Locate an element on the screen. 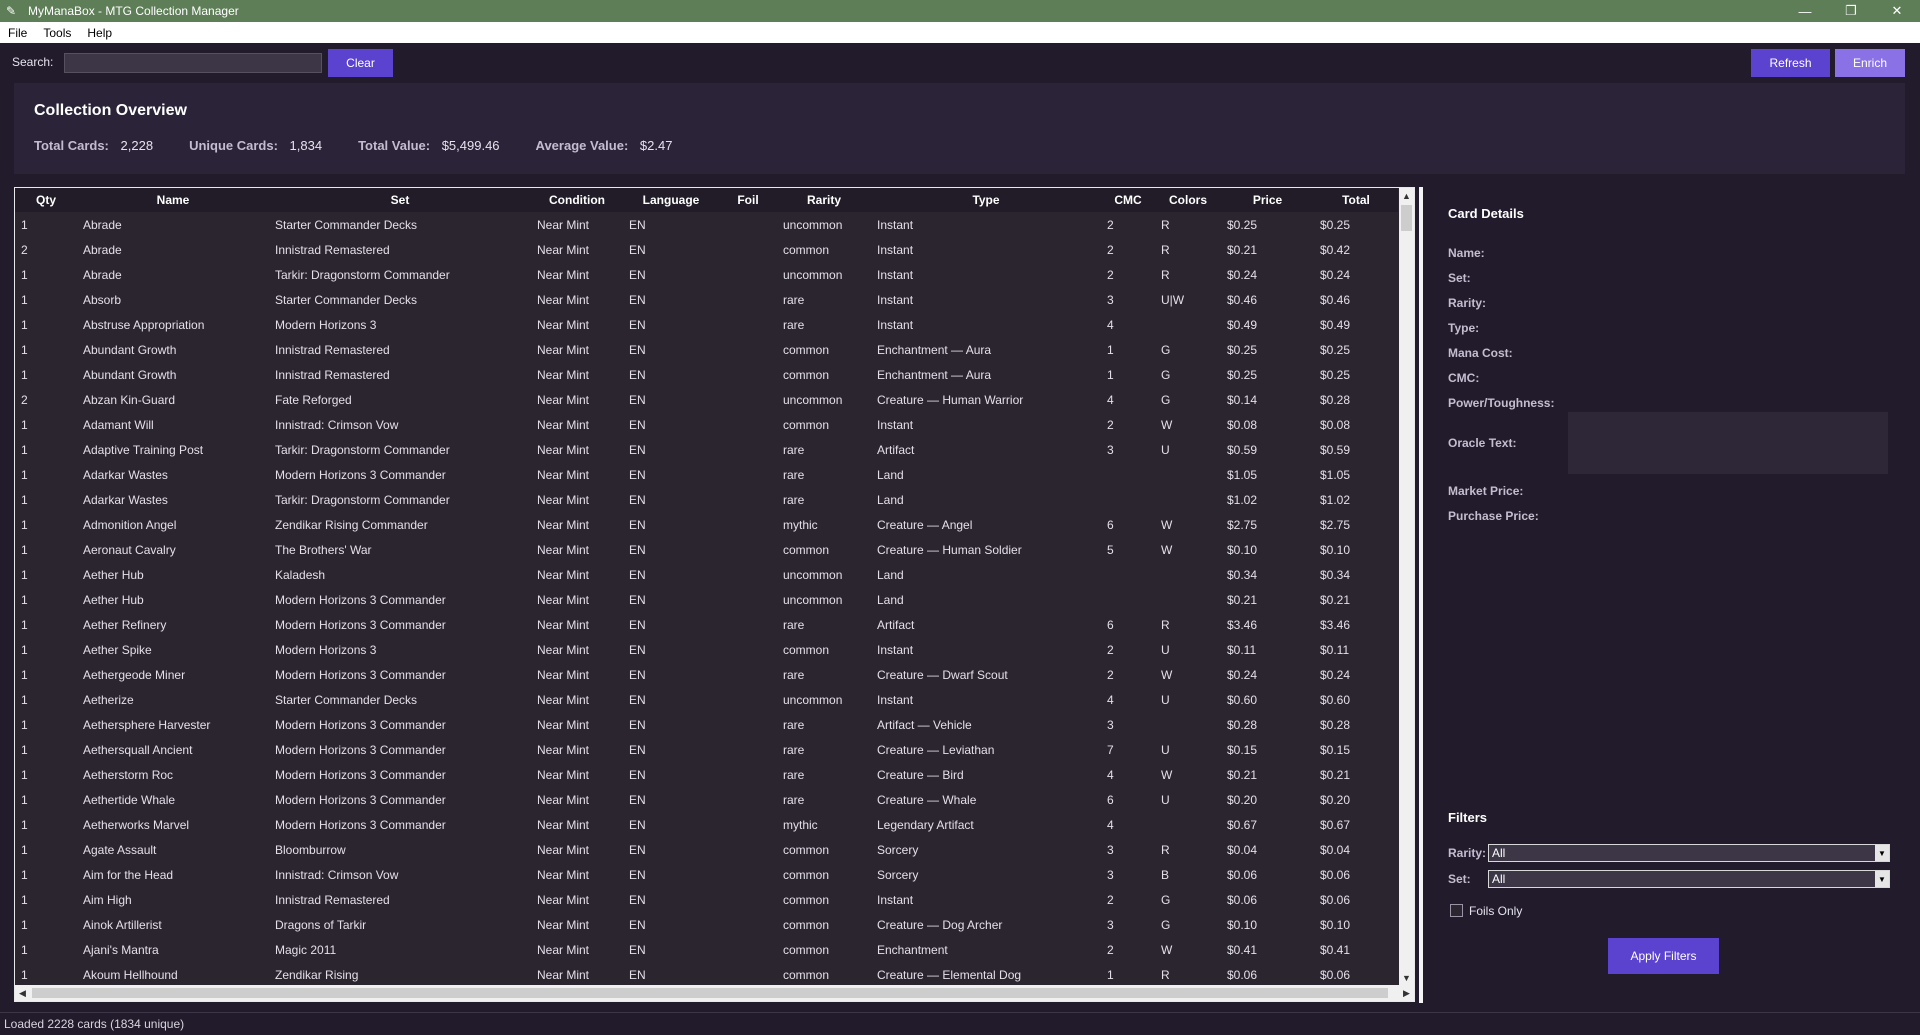 The image size is (1920, 1035). set-filter-select: All ▼ is located at coordinates (1689, 879).